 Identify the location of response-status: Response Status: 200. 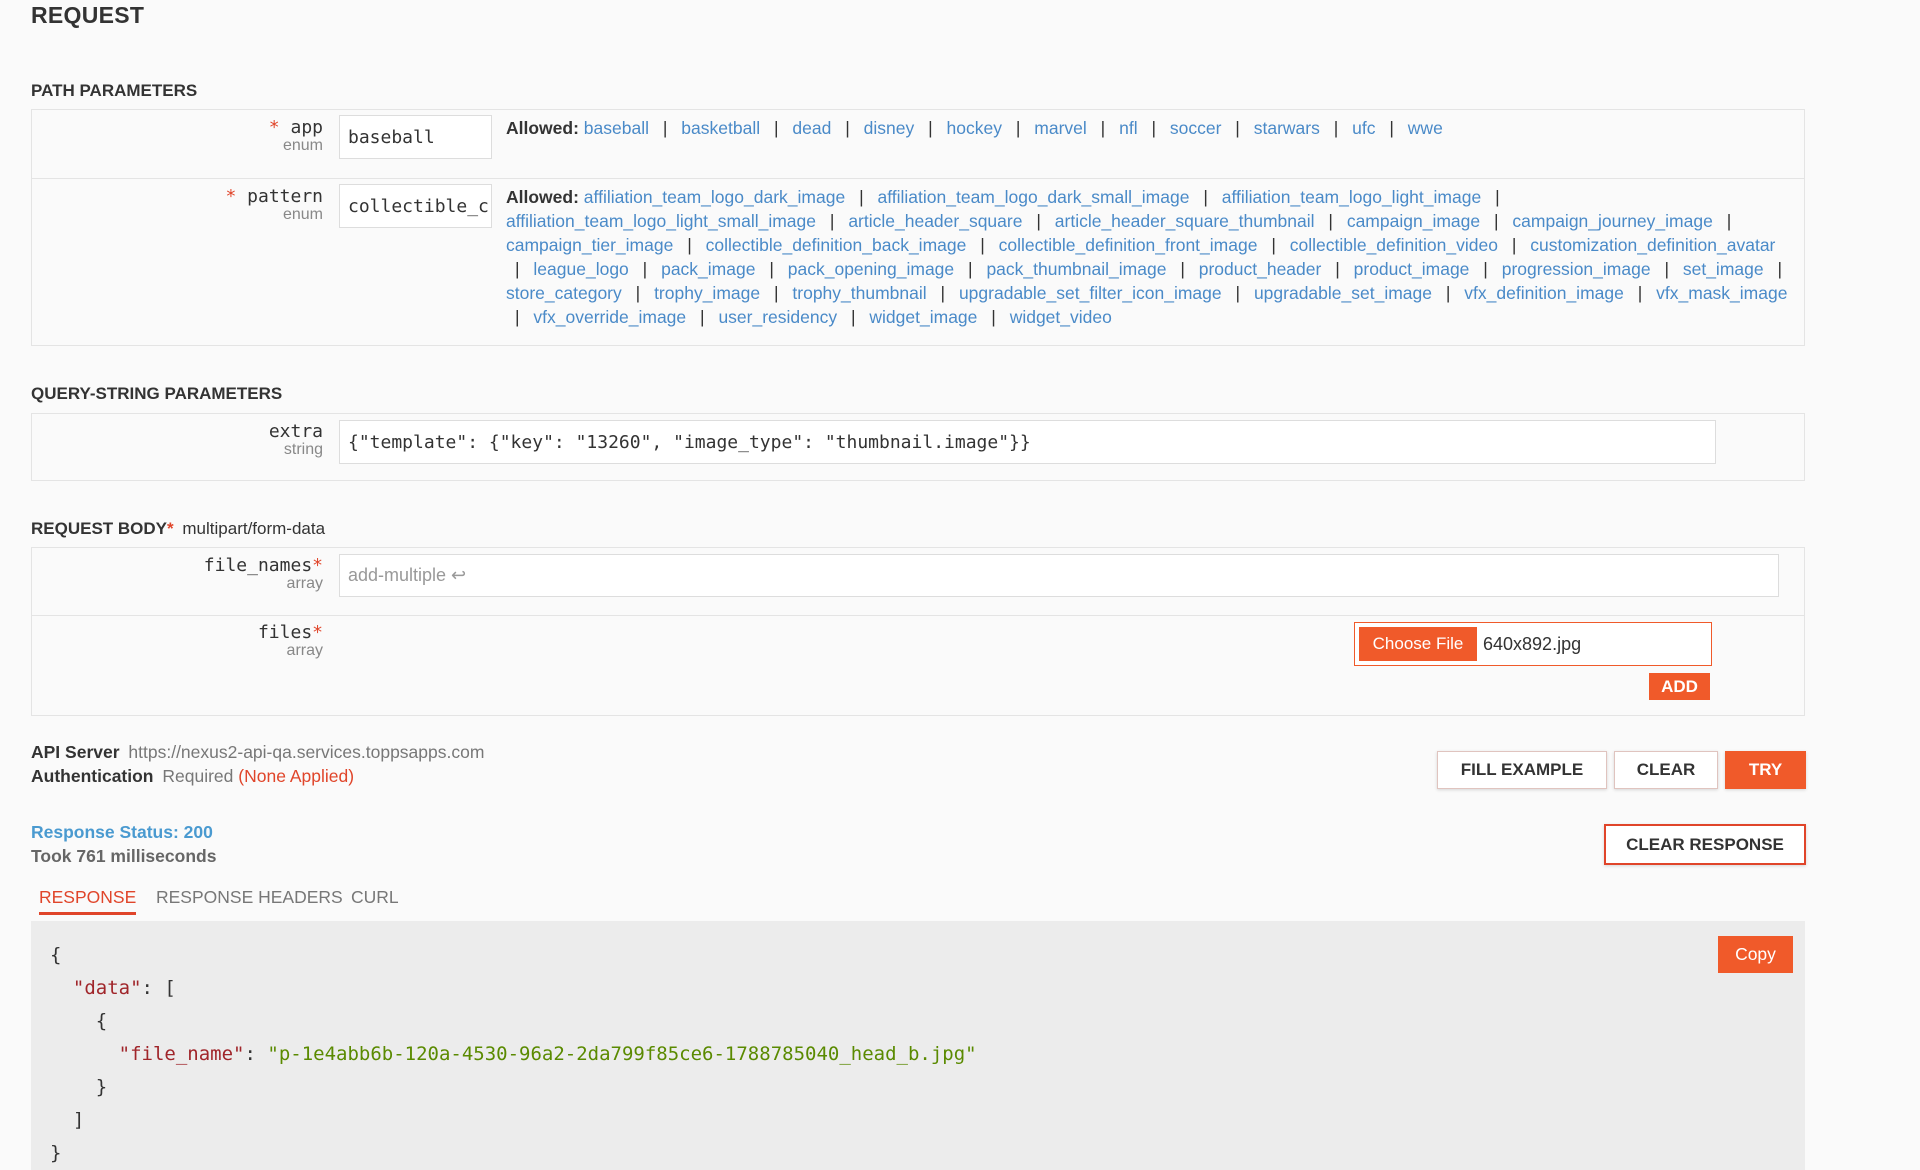
(122, 832).